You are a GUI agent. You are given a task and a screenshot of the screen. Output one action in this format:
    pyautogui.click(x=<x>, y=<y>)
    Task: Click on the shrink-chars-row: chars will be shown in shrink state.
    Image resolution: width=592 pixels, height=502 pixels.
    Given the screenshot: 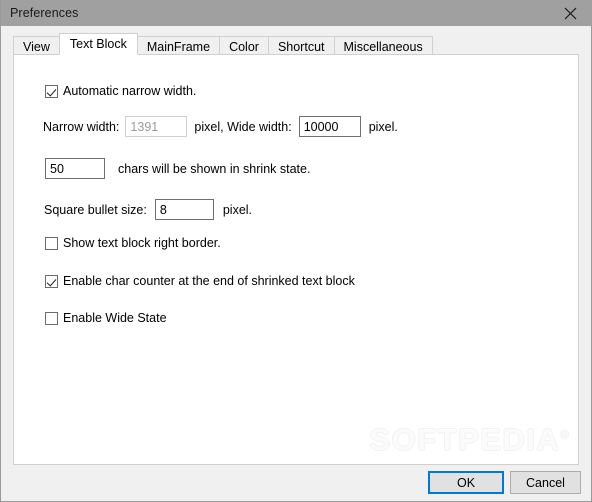 What is the action you would take?
    pyautogui.click(x=177, y=168)
    